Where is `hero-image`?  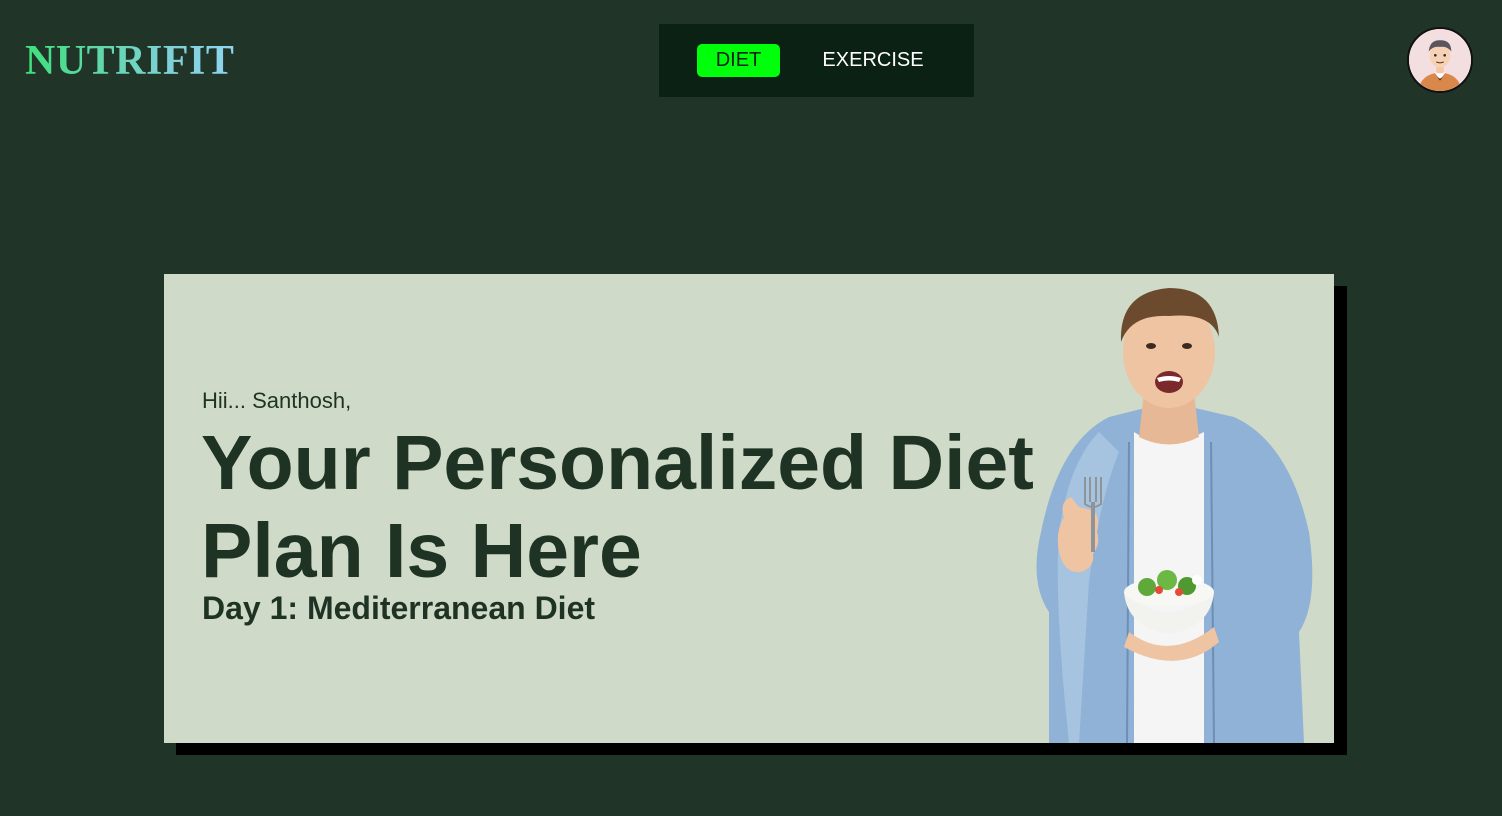 hero-image is located at coordinates (1174, 515).